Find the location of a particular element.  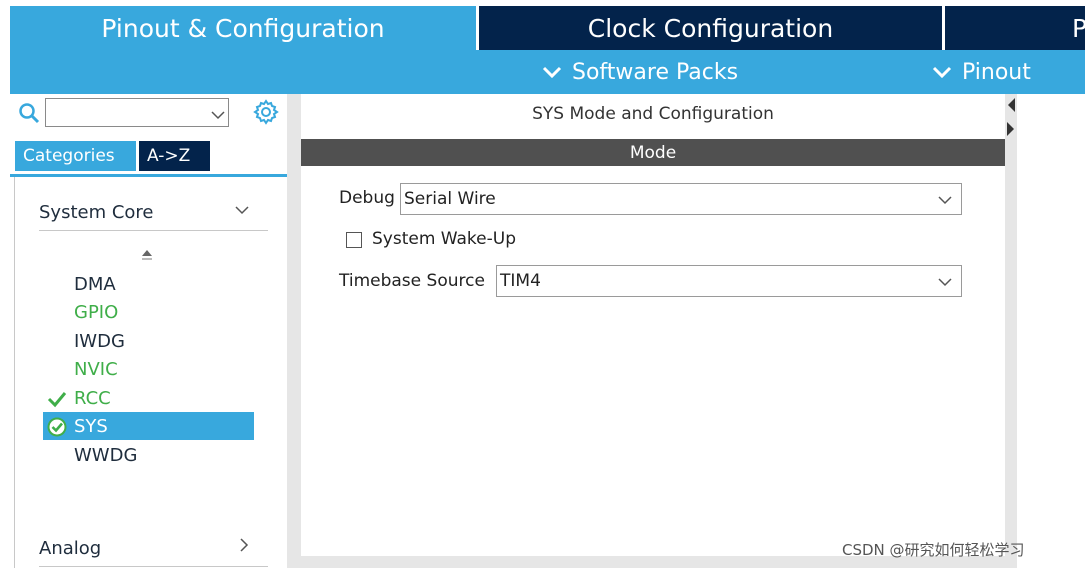

search-icon is located at coordinates (29, 113).